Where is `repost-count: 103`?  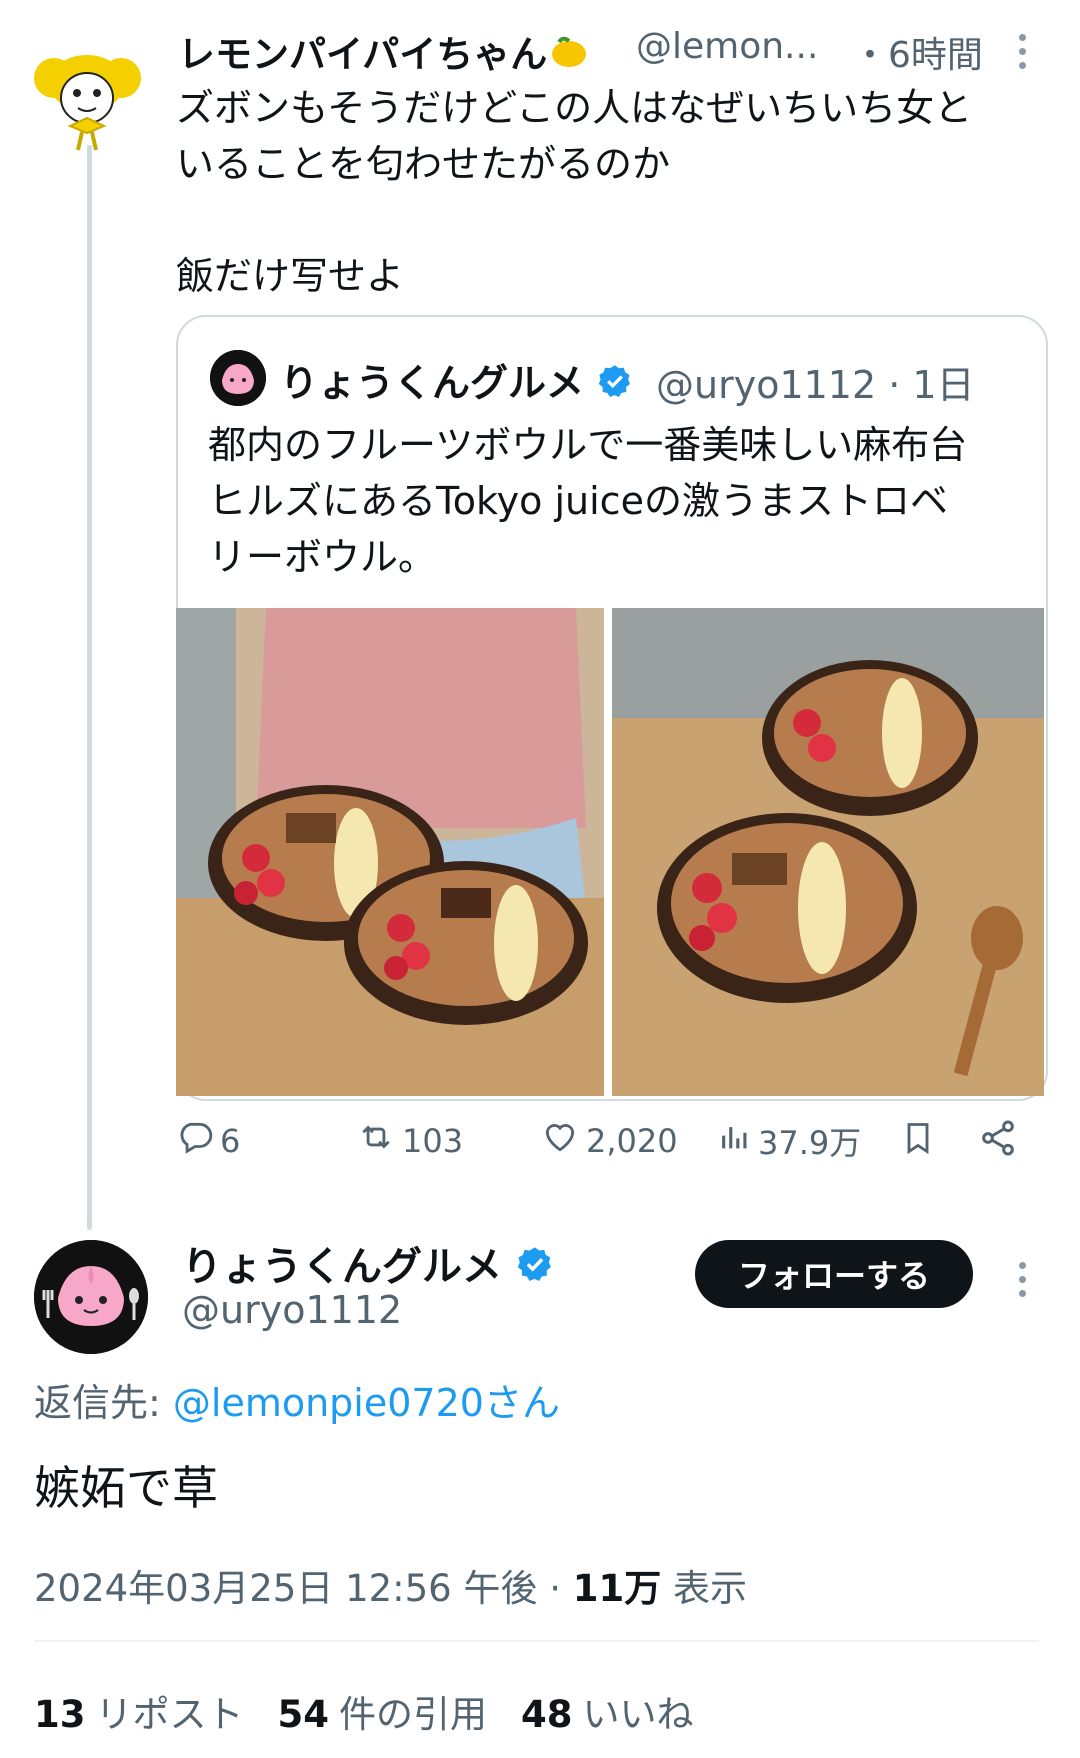 repost-count: 103 is located at coordinates (433, 1141).